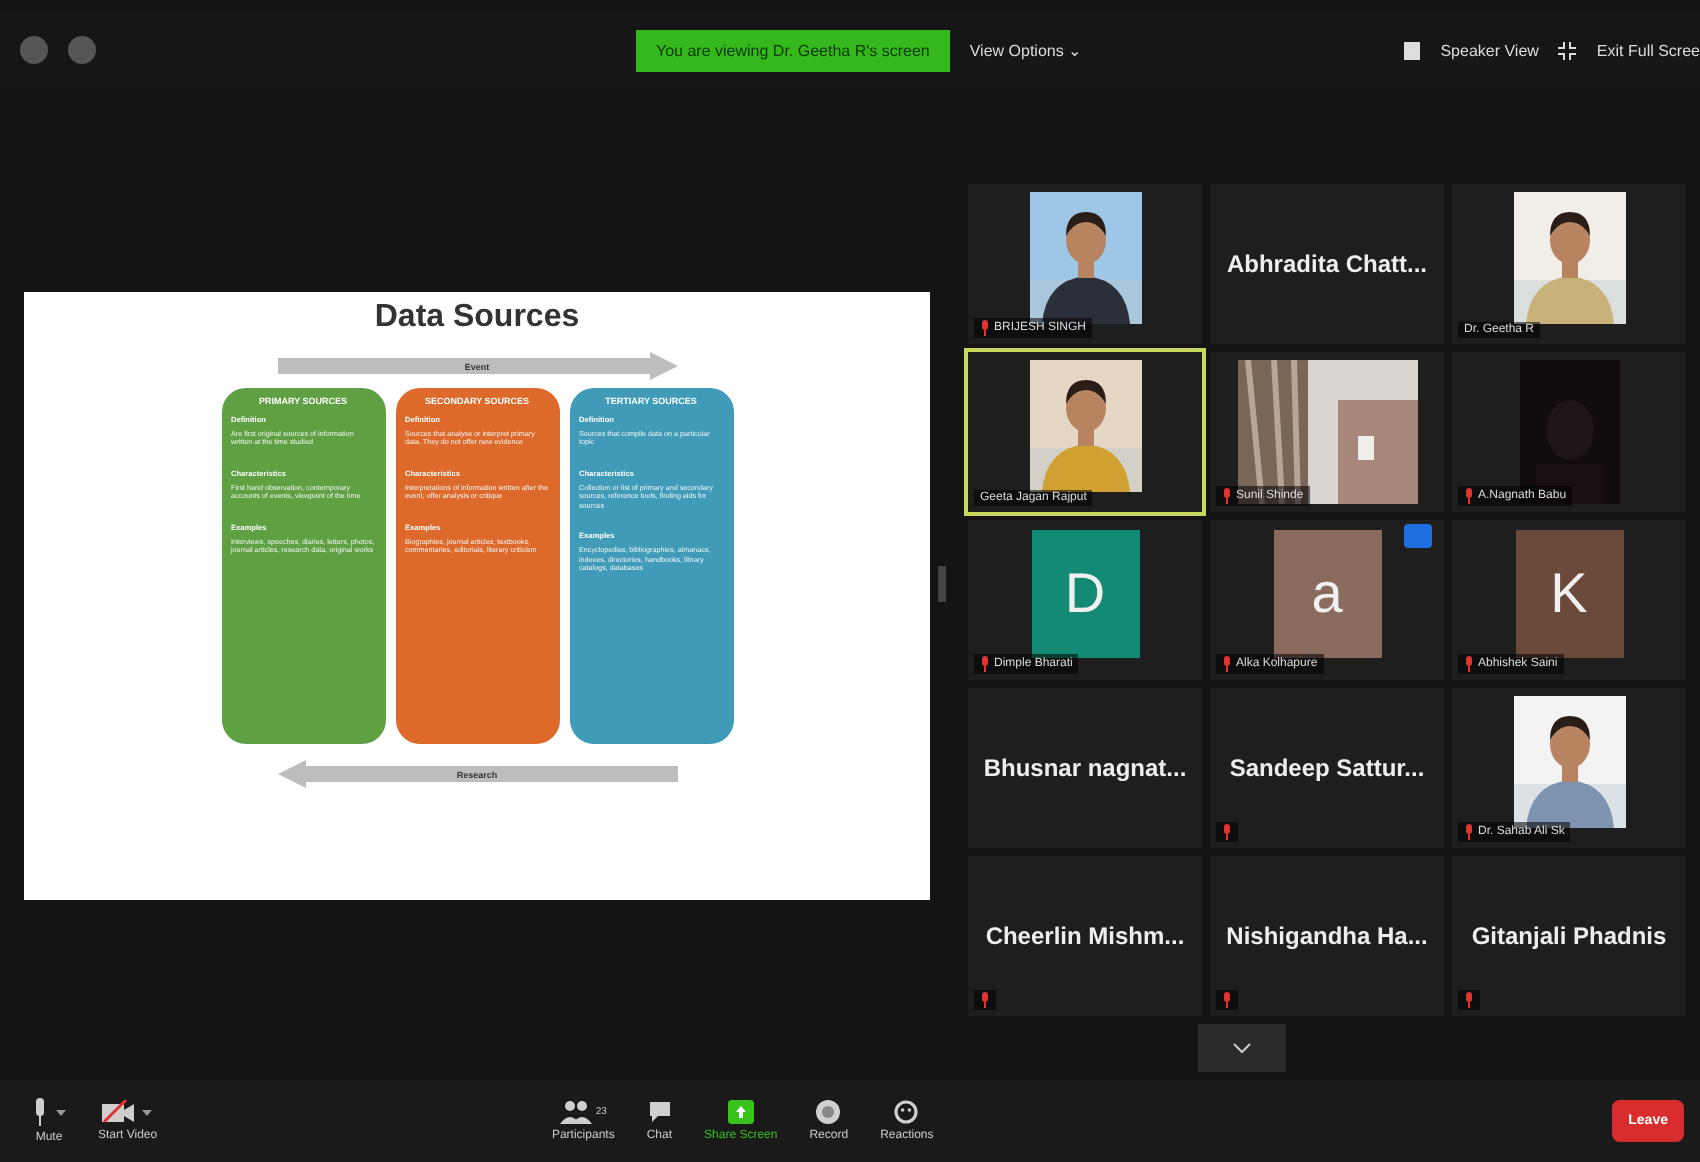 The image size is (1700, 1162). Describe the element at coordinates (1567, 50) in the screenshot. I see `exit-fullscreen-icon` at that location.